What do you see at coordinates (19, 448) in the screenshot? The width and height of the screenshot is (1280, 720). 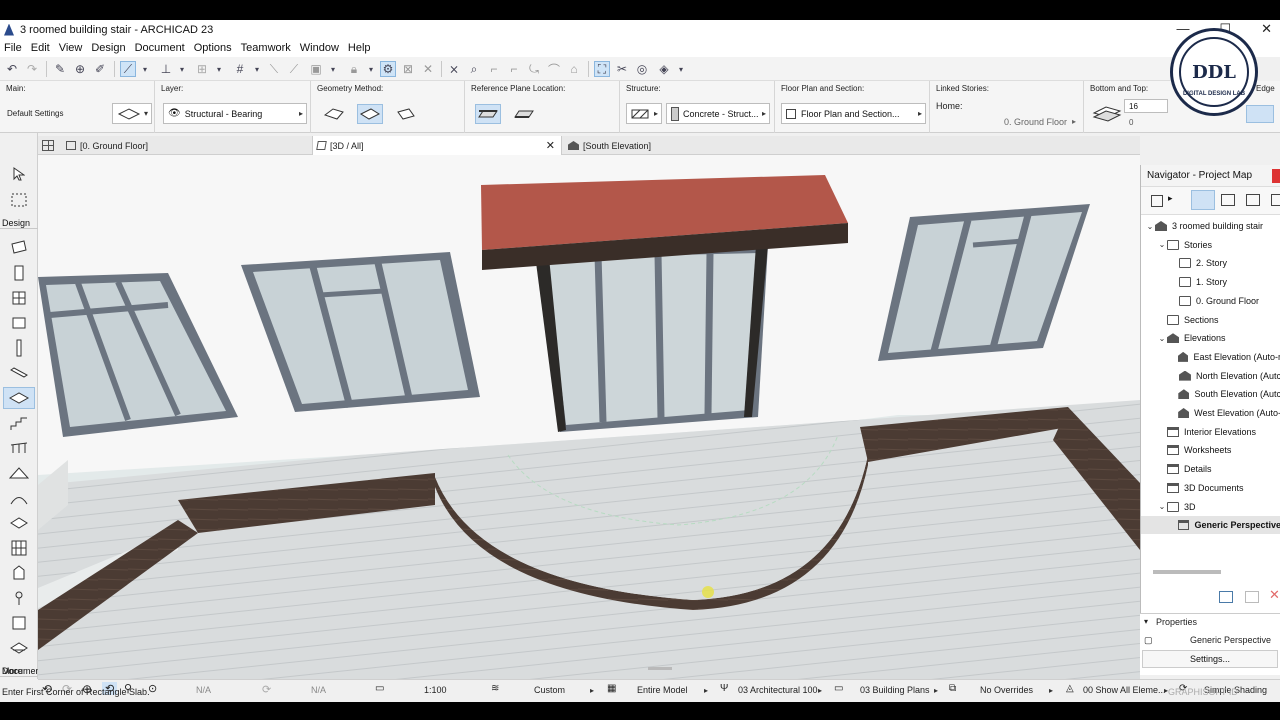 I see `railing-tool-icon` at bounding box center [19, 448].